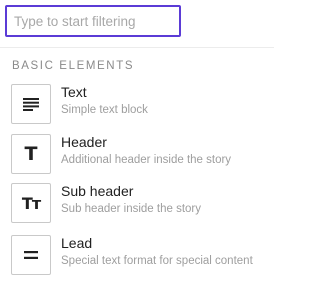 Image resolution: width=320 pixels, height=291 pixels. Describe the element at coordinates (31, 104) in the screenshot. I see `text-lines-icon` at that location.